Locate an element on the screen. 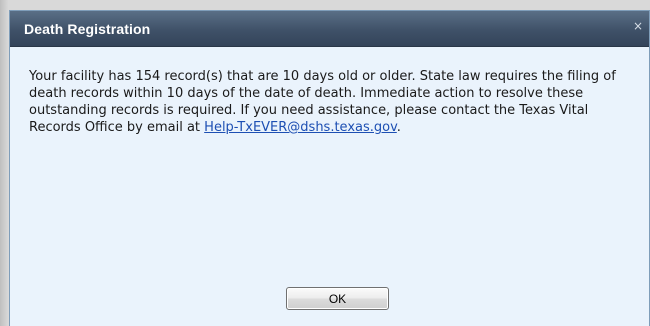  email-link: Help-TxEVER@dshs.texas.gov is located at coordinates (300, 127).